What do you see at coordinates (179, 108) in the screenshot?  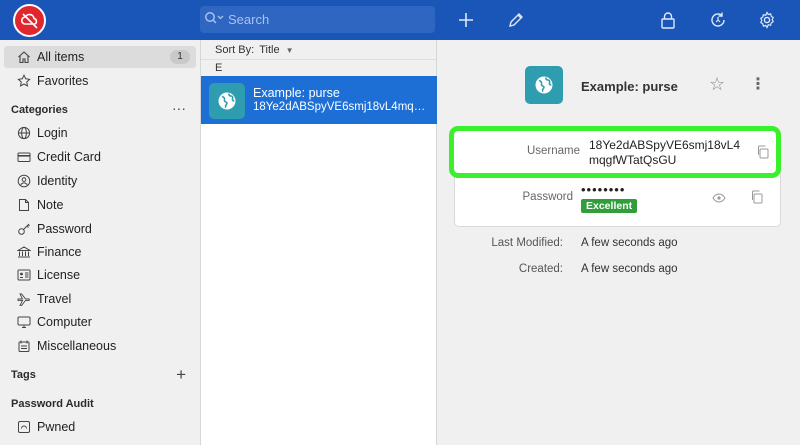 I see `more-icon: ···` at bounding box center [179, 108].